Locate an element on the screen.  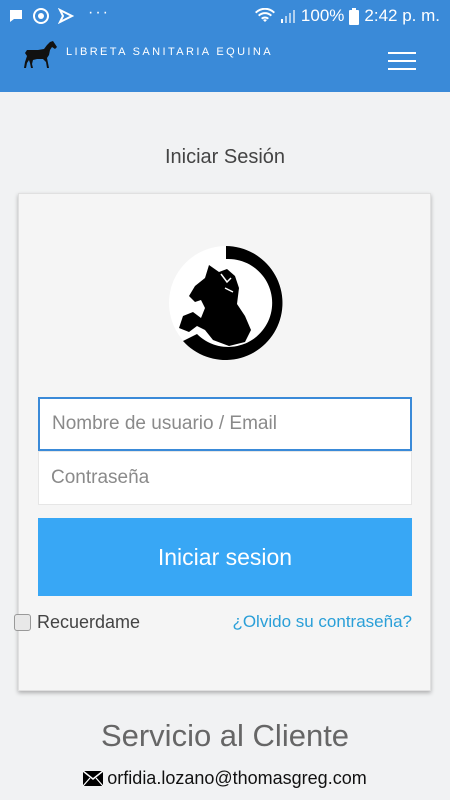
login-button: Iniciar sesion is located at coordinates (225, 557).